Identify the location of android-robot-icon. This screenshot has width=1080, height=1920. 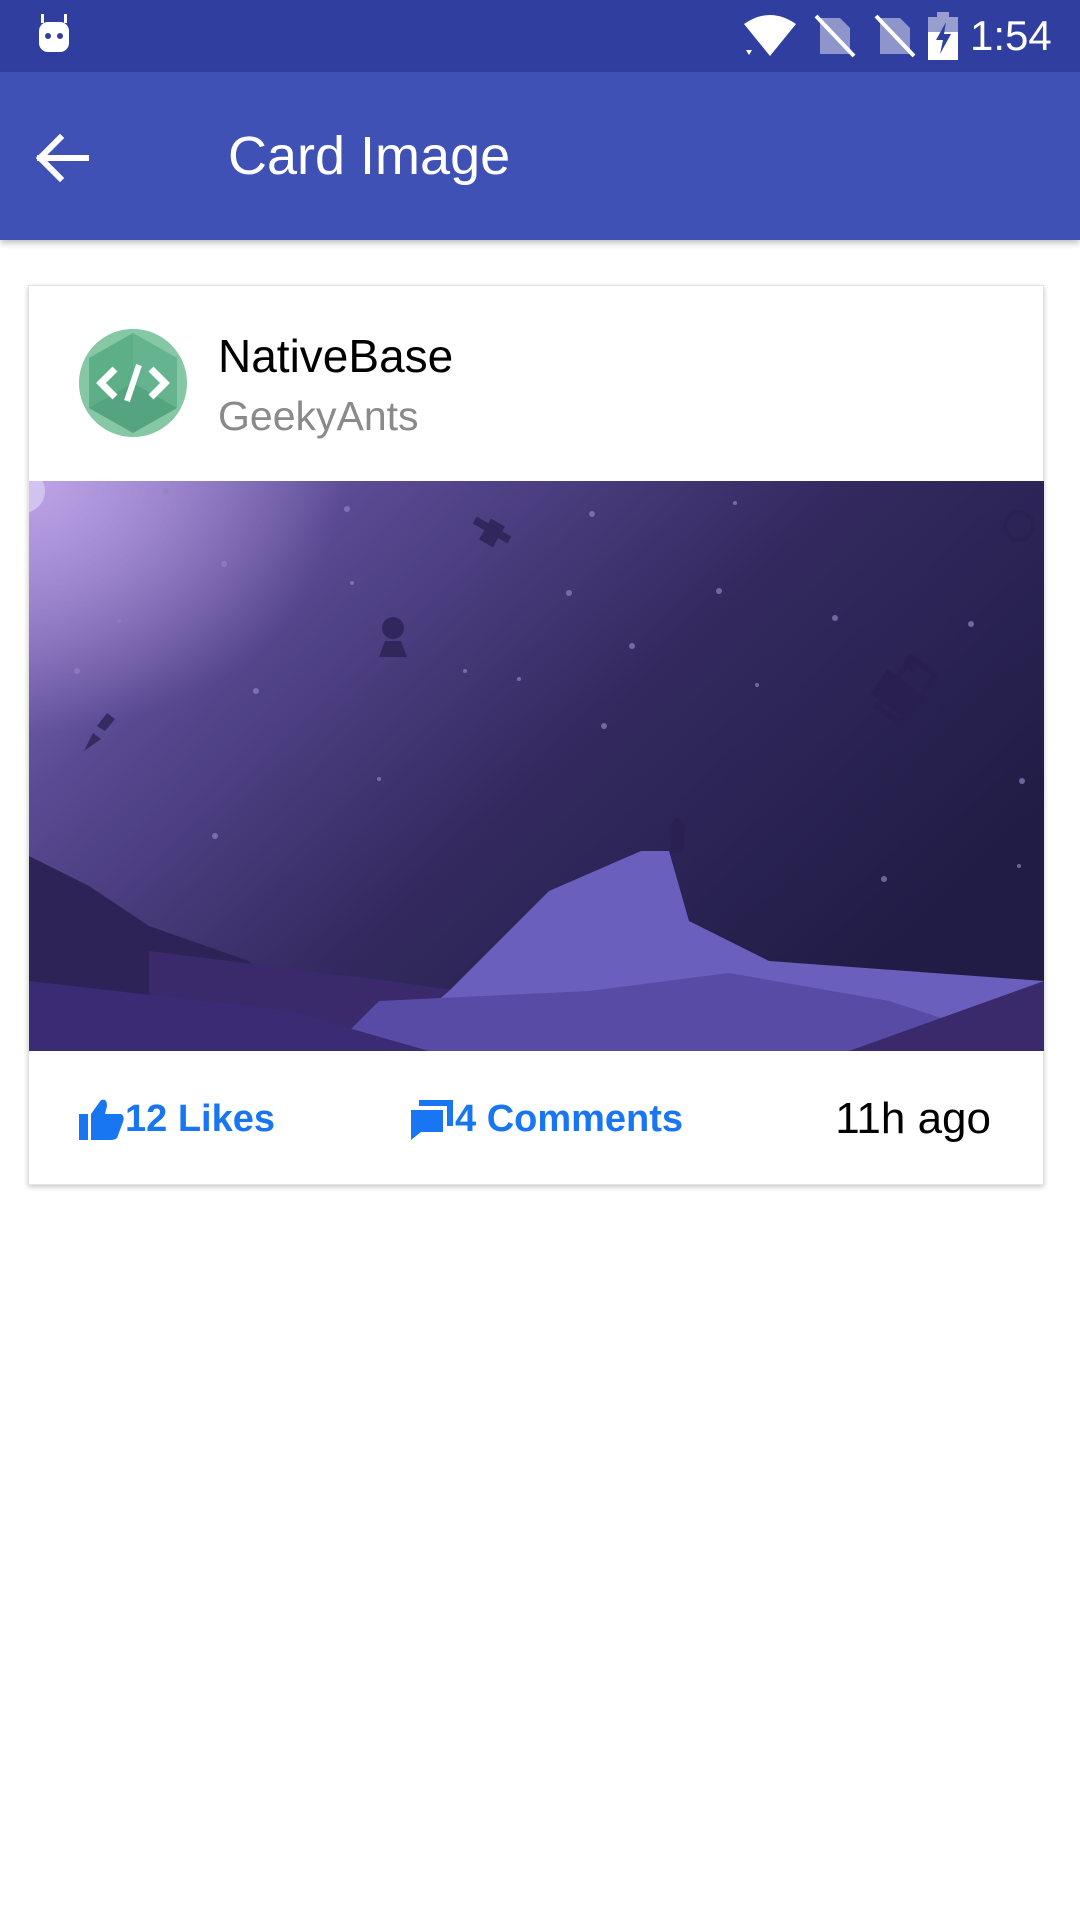
(54, 33).